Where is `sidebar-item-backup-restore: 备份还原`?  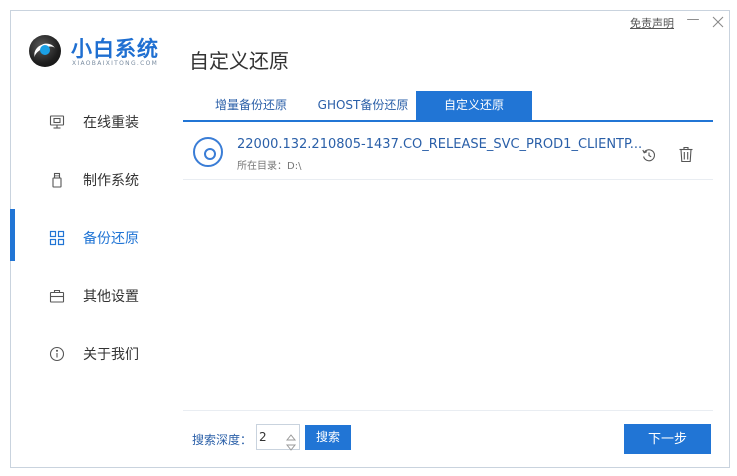 sidebar-item-backup-restore: 备份还原 is located at coordinates (91, 238).